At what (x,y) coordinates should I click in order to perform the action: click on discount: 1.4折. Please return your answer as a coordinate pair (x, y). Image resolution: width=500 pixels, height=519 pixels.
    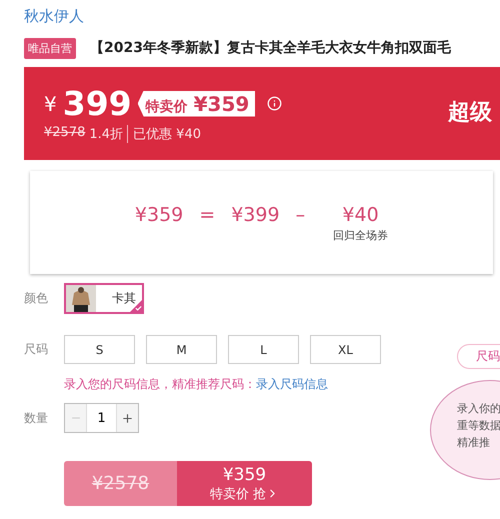
    Looking at the image, I should click on (106, 134).